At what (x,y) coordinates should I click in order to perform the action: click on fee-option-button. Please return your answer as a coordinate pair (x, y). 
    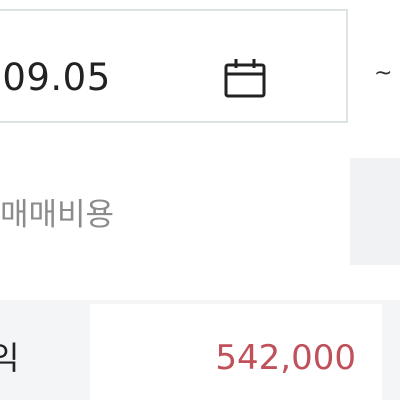
    Looking at the image, I should click on (375, 211).